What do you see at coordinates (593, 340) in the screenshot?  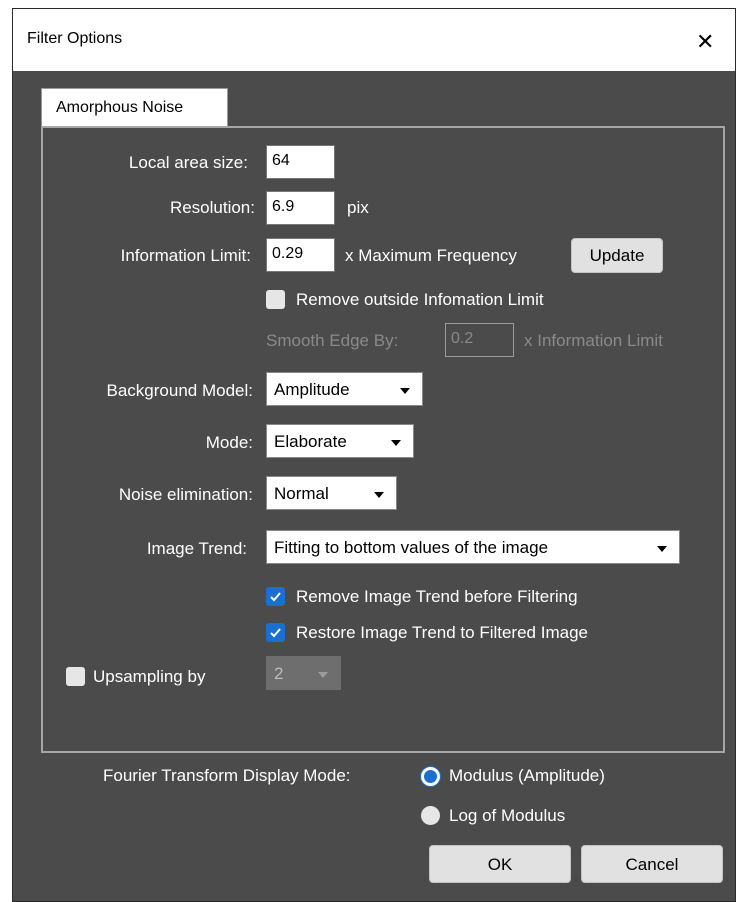 I see `smooth-edge-unit: x Information Limit` at bounding box center [593, 340].